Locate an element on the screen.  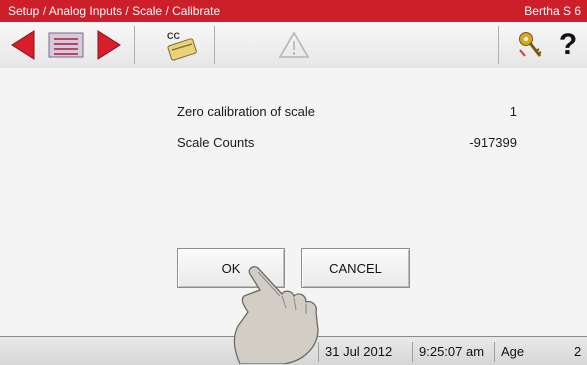
arrow-right-icon is located at coordinates (109, 45).